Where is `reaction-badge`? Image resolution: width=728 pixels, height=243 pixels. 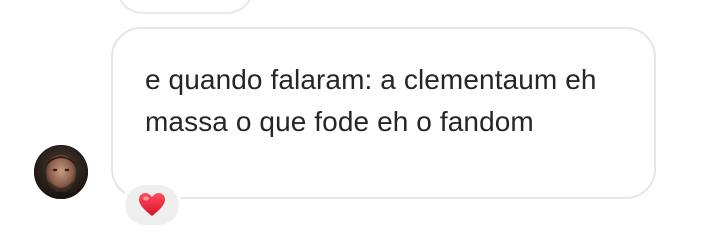
reaction-badge is located at coordinates (152, 205).